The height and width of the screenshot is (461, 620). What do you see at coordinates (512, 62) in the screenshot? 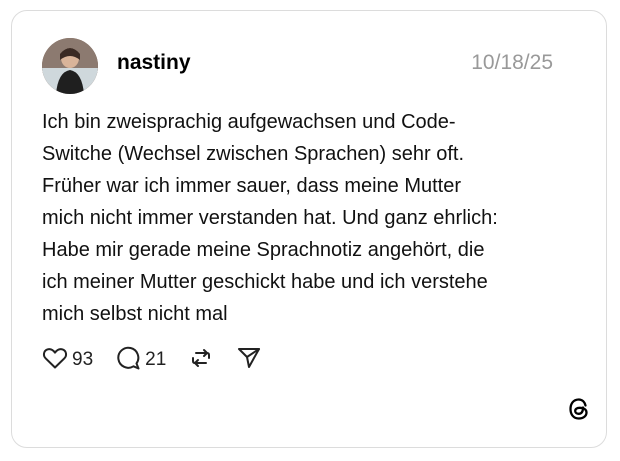
I see `post-date: 10/18/25` at bounding box center [512, 62].